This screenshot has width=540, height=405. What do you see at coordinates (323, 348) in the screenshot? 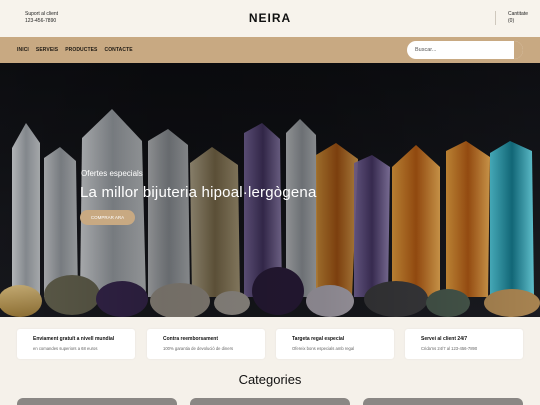
I see `feature-description: Ofereix bons especials amb regal` at bounding box center [323, 348].